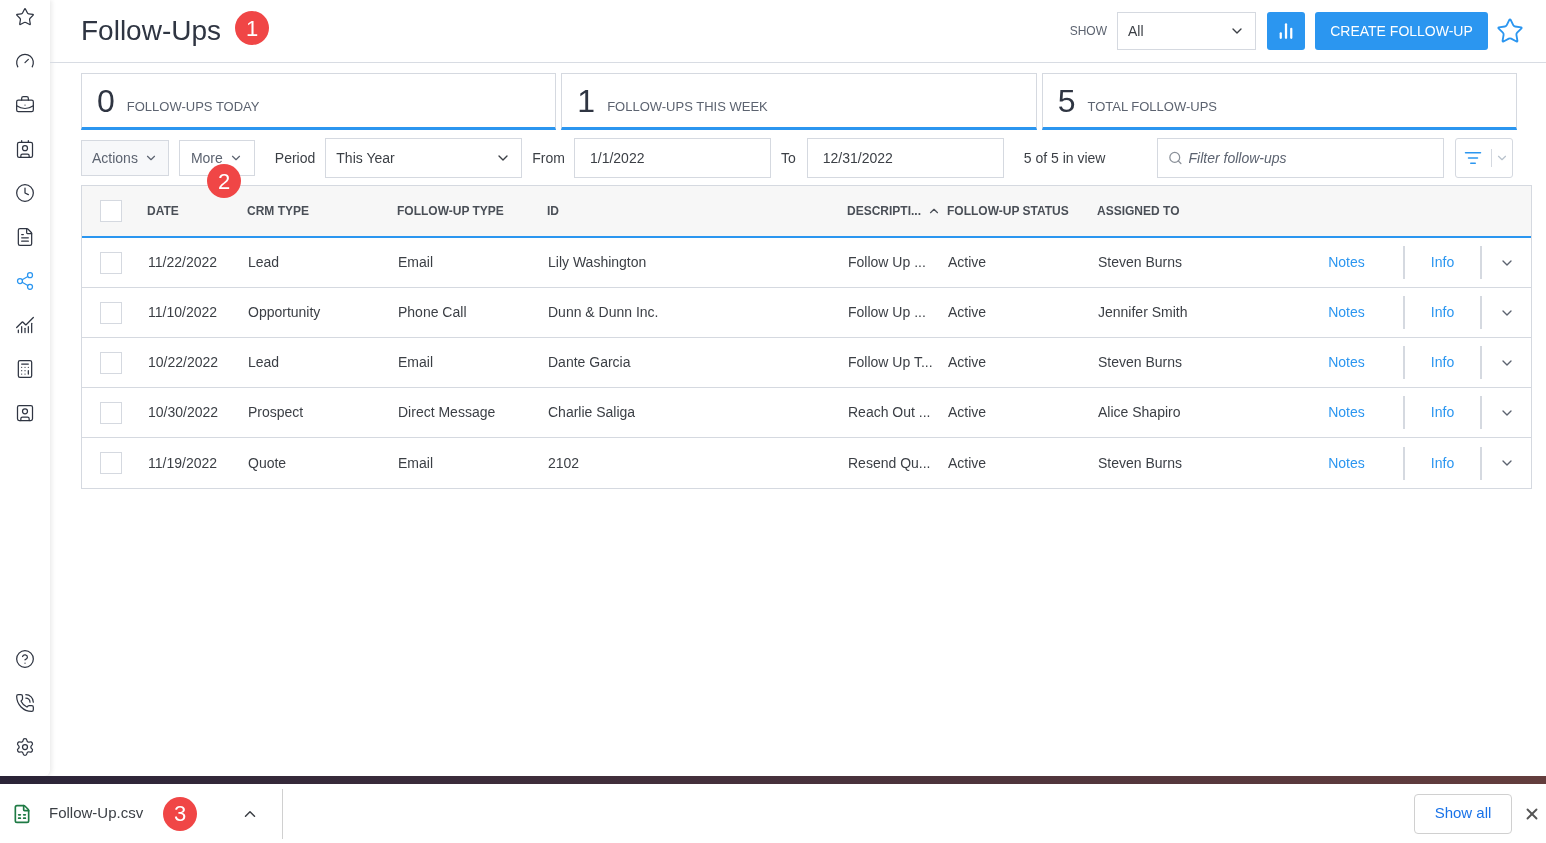 This screenshot has width=1546, height=843. What do you see at coordinates (450, 211) in the screenshot?
I see `column-header: FOLLOW-UP TYPE` at bounding box center [450, 211].